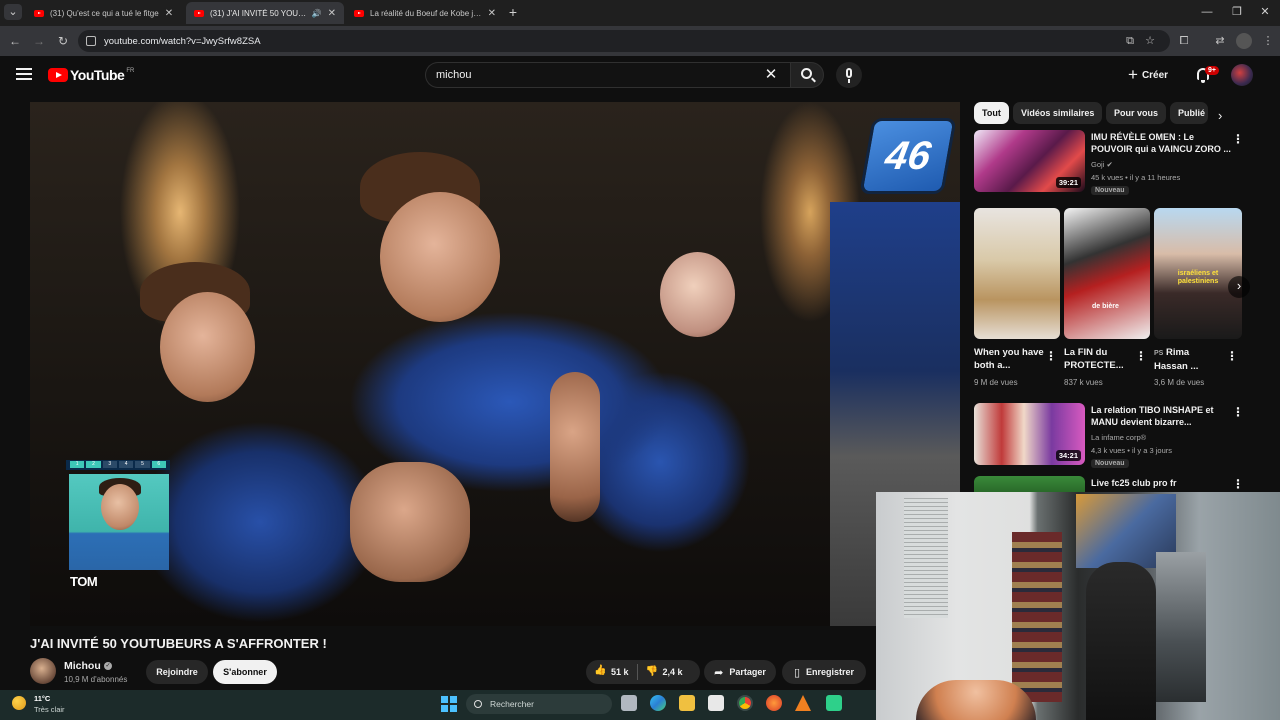 This screenshot has height=720, width=1280. Describe the element at coordinates (13, 12) in the screenshot. I see `tab-search-icon: ⌄` at that location.